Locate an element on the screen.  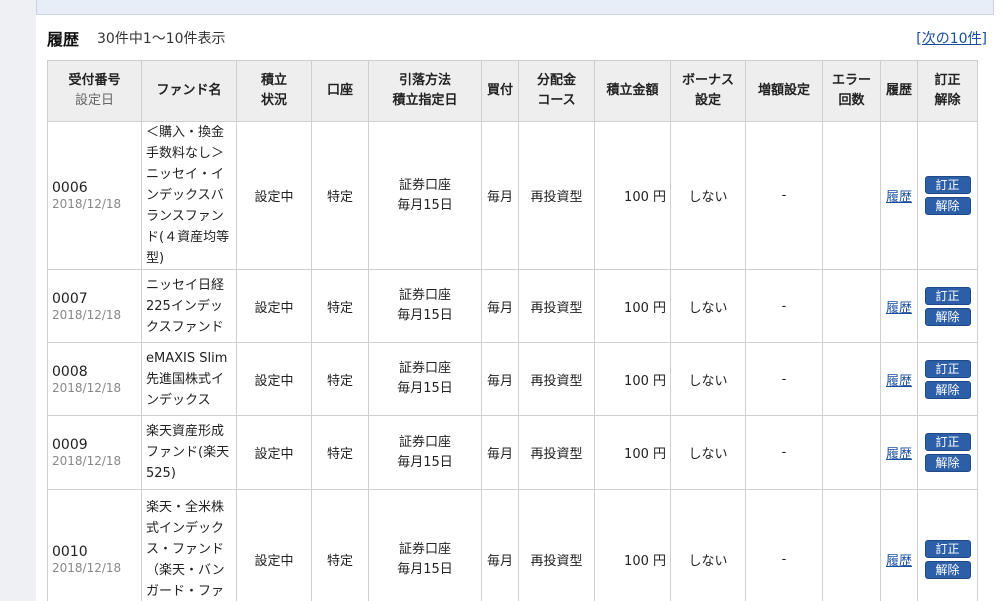
col-status-l1: 積立 is located at coordinates (273, 80).